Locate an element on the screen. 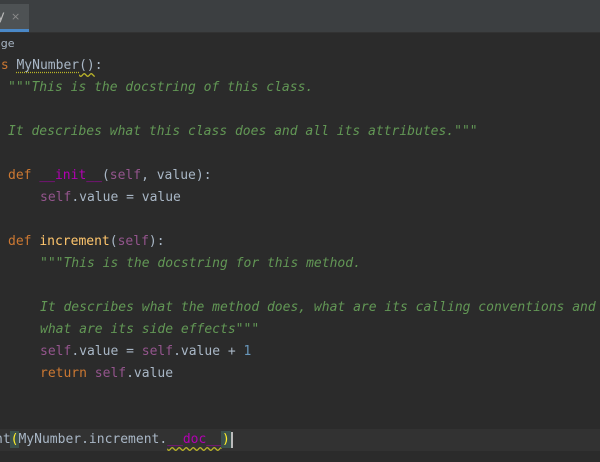 The height and width of the screenshot is (462, 600). code-line-1: ss MyNumber(): is located at coordinates (51, 66).